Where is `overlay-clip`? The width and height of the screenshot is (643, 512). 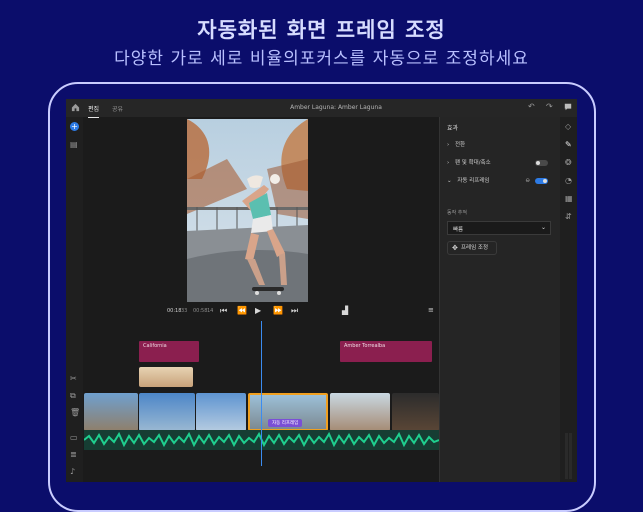 overlay-clip is located at coordinates (166, 377).